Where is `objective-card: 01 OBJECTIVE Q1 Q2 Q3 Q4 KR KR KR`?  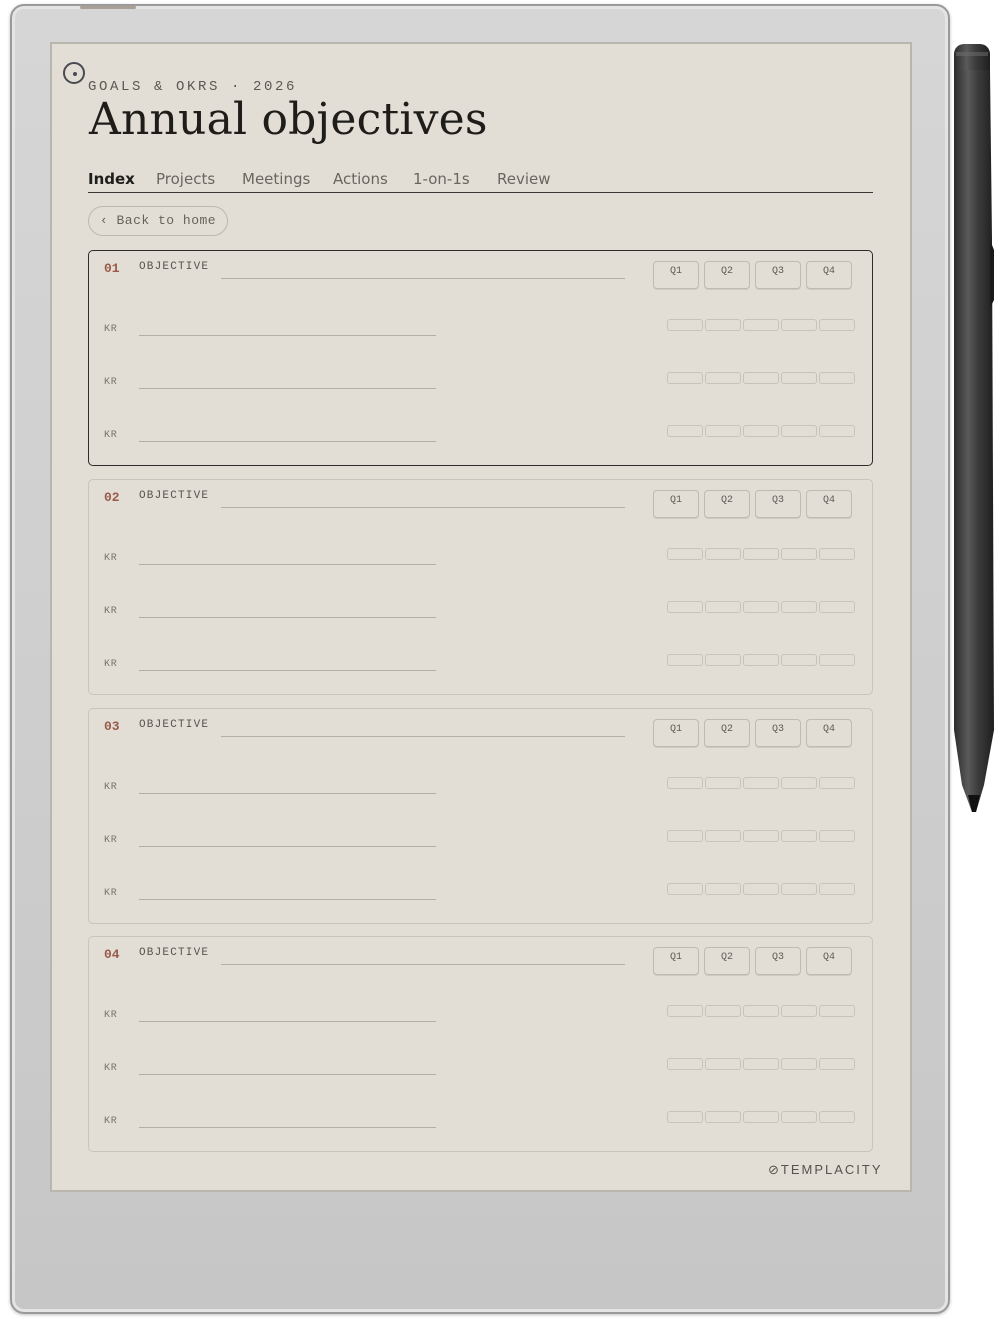 objective-card: 01 OBJECTIVE Q1 Q2 Q3 Q4 KR KR KR is located at coordinates (480, 358).